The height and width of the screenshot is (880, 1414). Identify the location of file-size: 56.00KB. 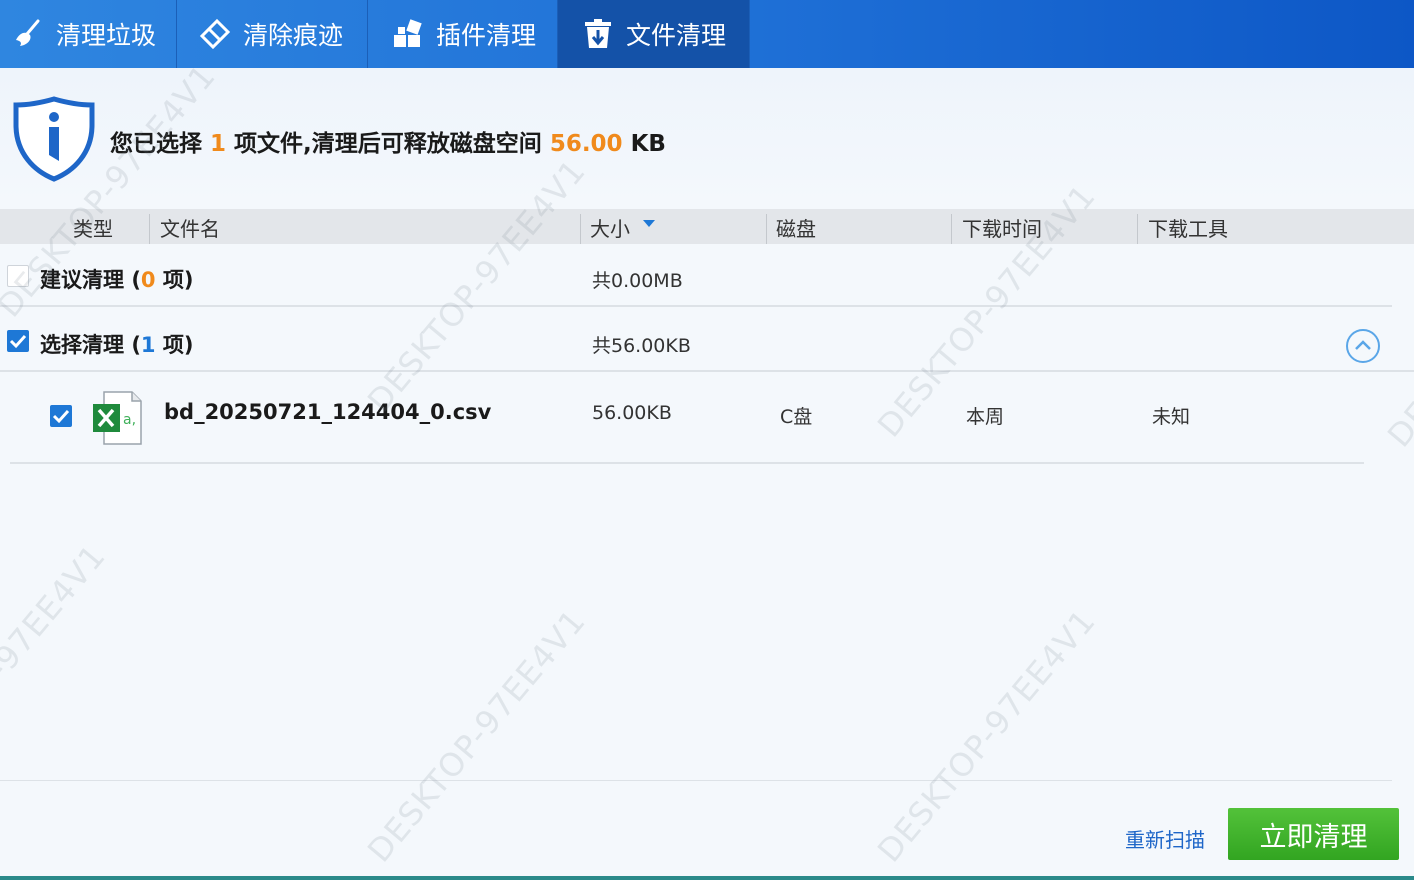
(632, 413).